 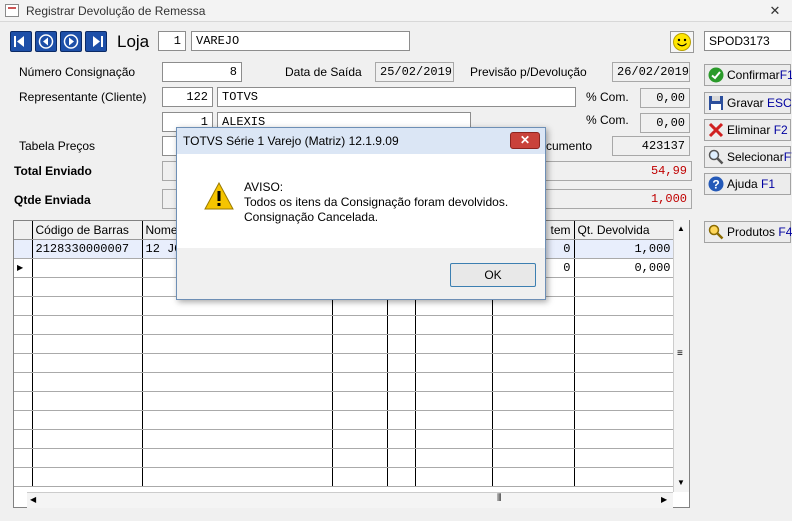 I want to click on first-record-icon, so click(x=21, y=41).